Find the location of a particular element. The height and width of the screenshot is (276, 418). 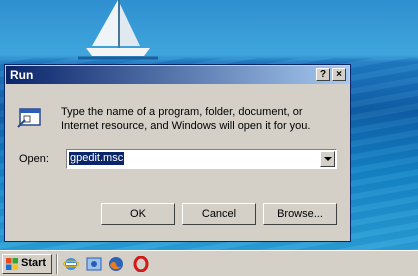

start-label: Start is located at coordinates (34, 263).